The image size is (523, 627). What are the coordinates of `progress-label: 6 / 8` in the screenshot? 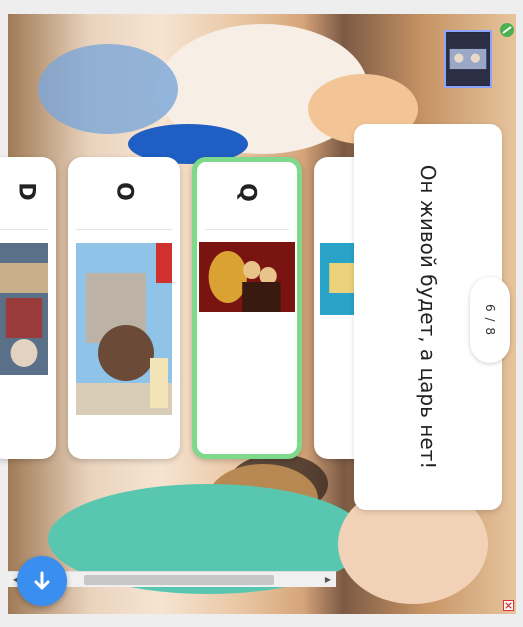 It's located at (490, 320).